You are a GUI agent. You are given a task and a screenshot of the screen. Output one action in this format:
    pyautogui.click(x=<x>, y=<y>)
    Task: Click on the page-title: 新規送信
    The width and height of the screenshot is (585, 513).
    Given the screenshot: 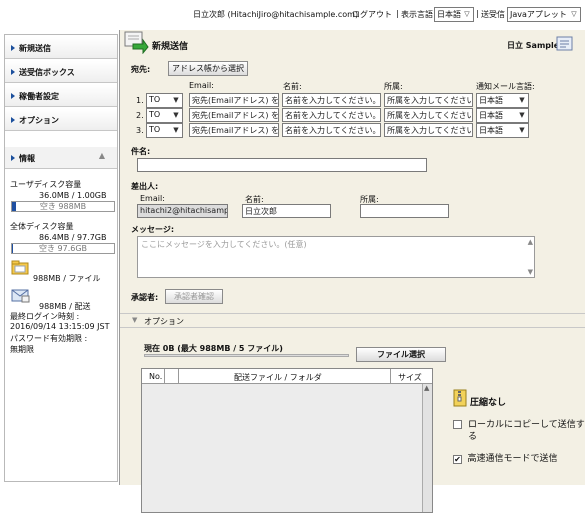 What is the action you would take?
    pyautogui.click(x=170, y=45)
    